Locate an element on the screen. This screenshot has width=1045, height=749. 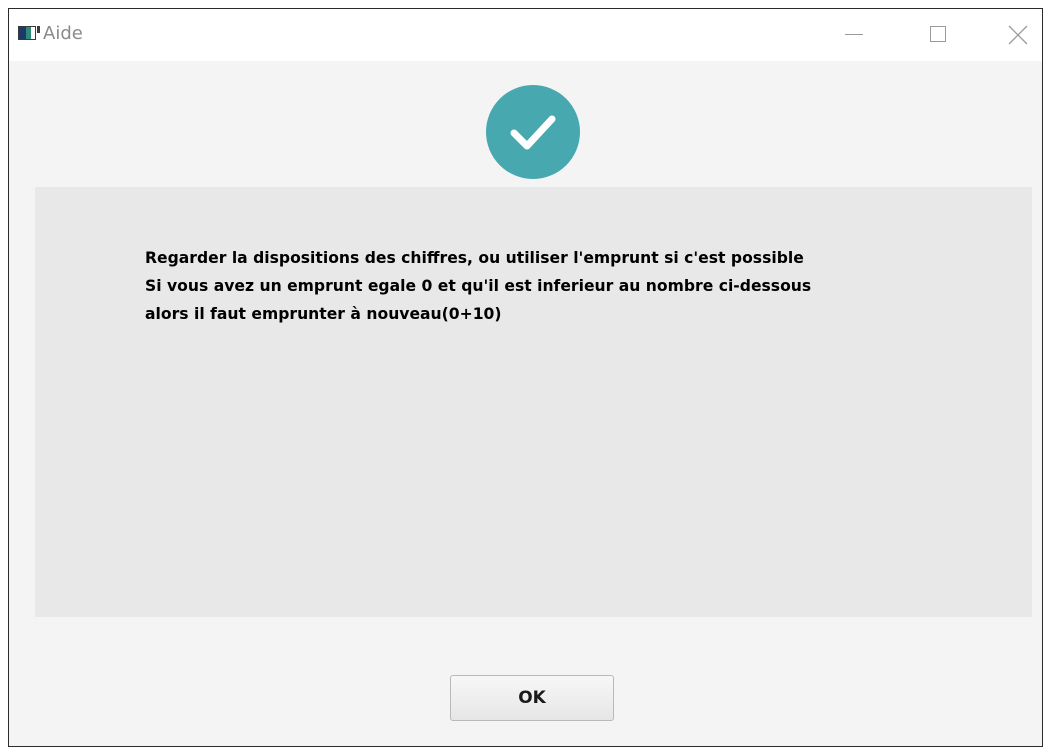
close-button is located at coordinates (1018, 35).